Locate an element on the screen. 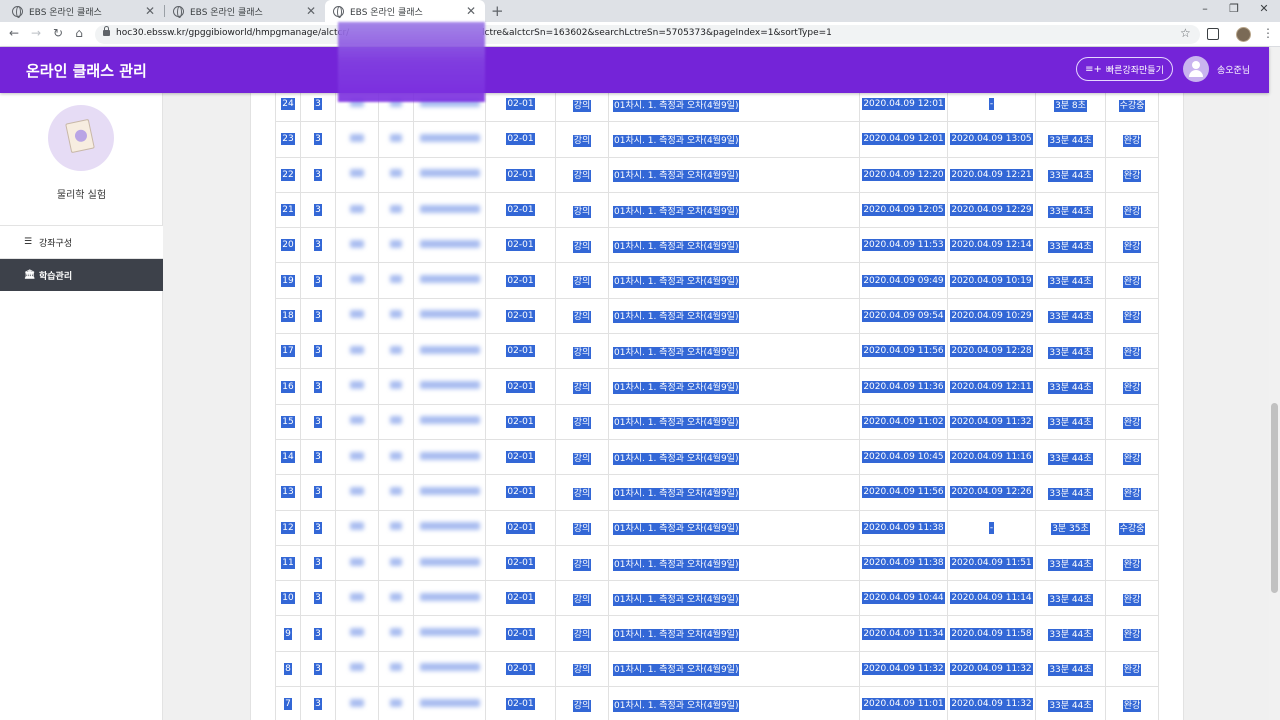  browser-tab-active: EBS 온라인 클래스 ✕ is located at coordinates (405, 11).